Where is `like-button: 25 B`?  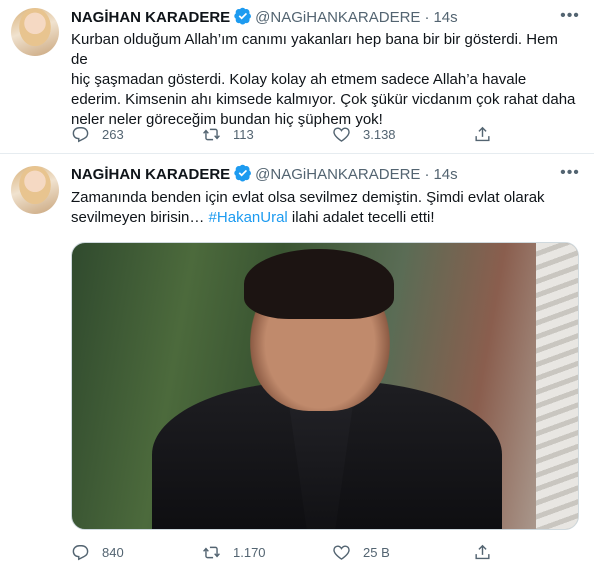
like-button: 25 B is located at coordinates (361, 552).